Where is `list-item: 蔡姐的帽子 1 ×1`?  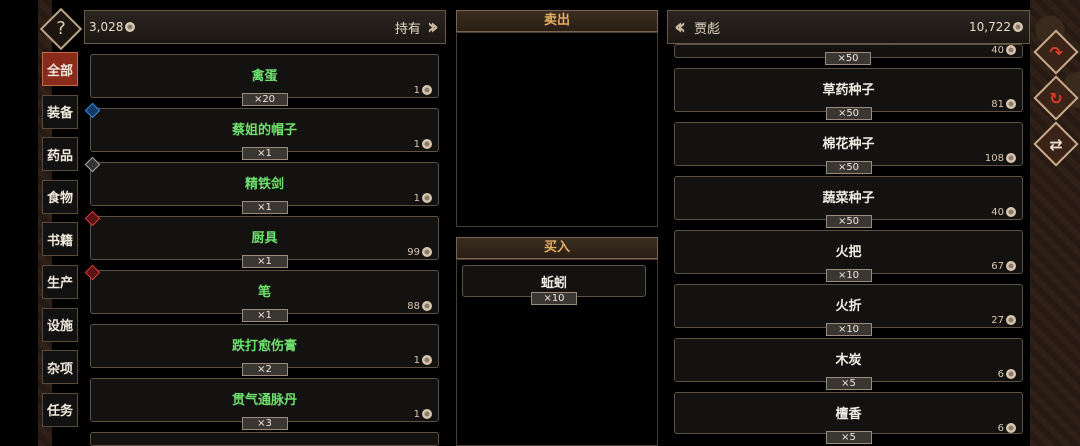 list-item: 蔡姐的帽子 1 ×1 is located at coordinates (261, 131).